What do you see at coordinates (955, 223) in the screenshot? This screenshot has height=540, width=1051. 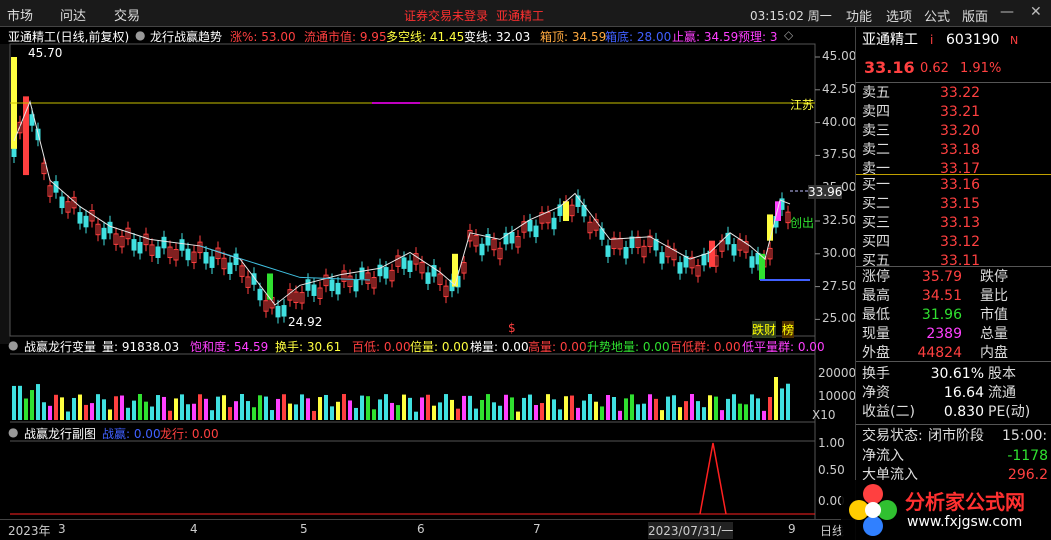 I see `buy-level-row: 买三 33.13` at bounding box center [955, 223].